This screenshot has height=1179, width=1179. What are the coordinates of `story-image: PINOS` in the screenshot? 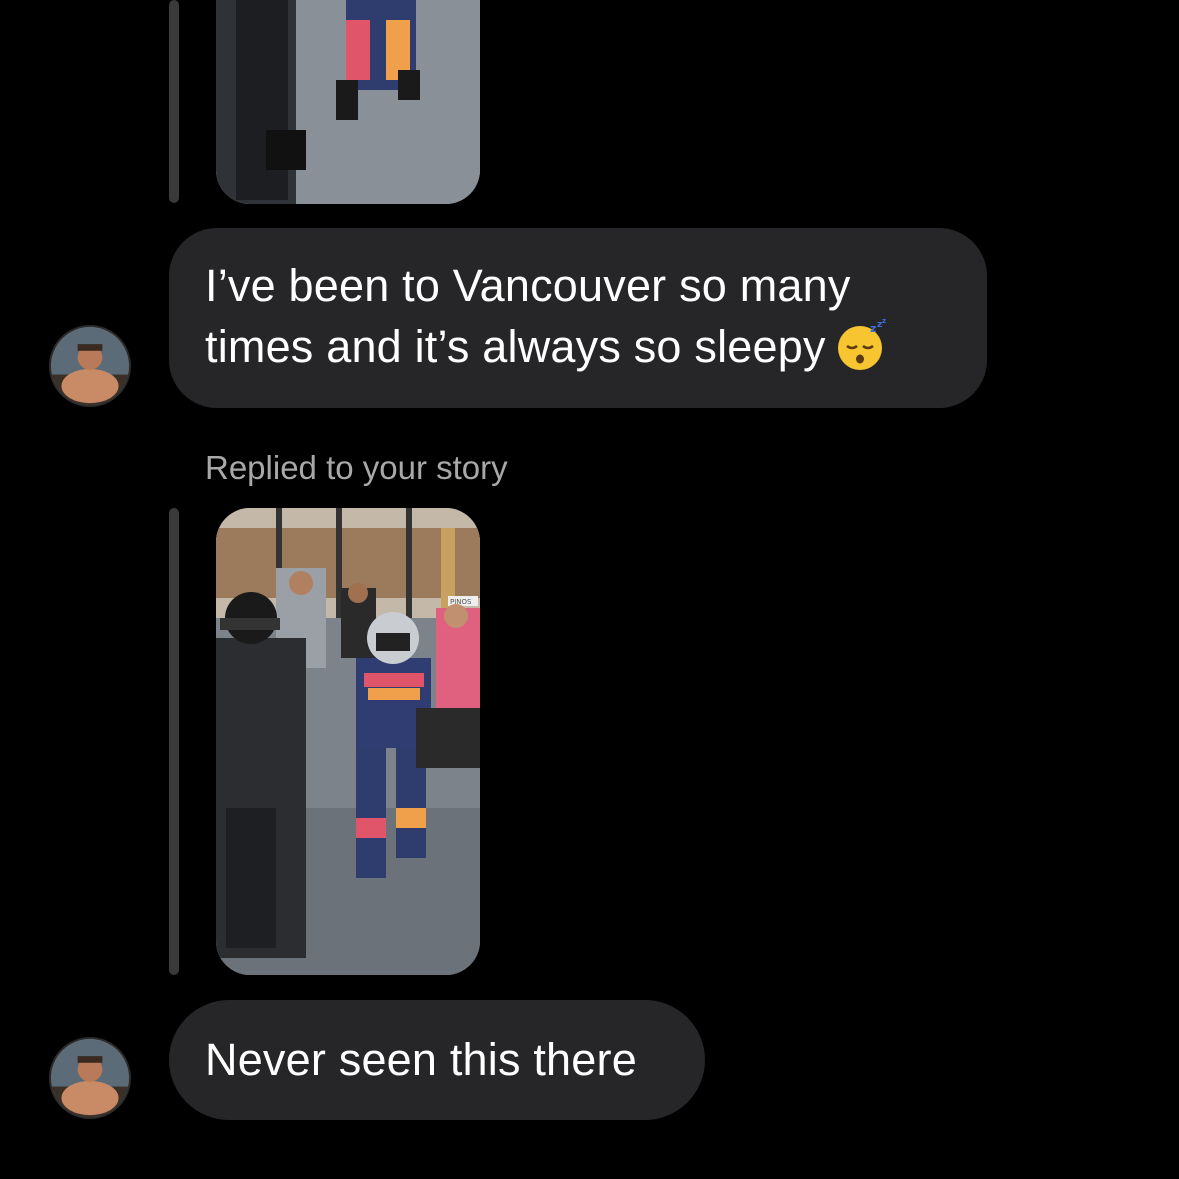 It's located at (348, 741).